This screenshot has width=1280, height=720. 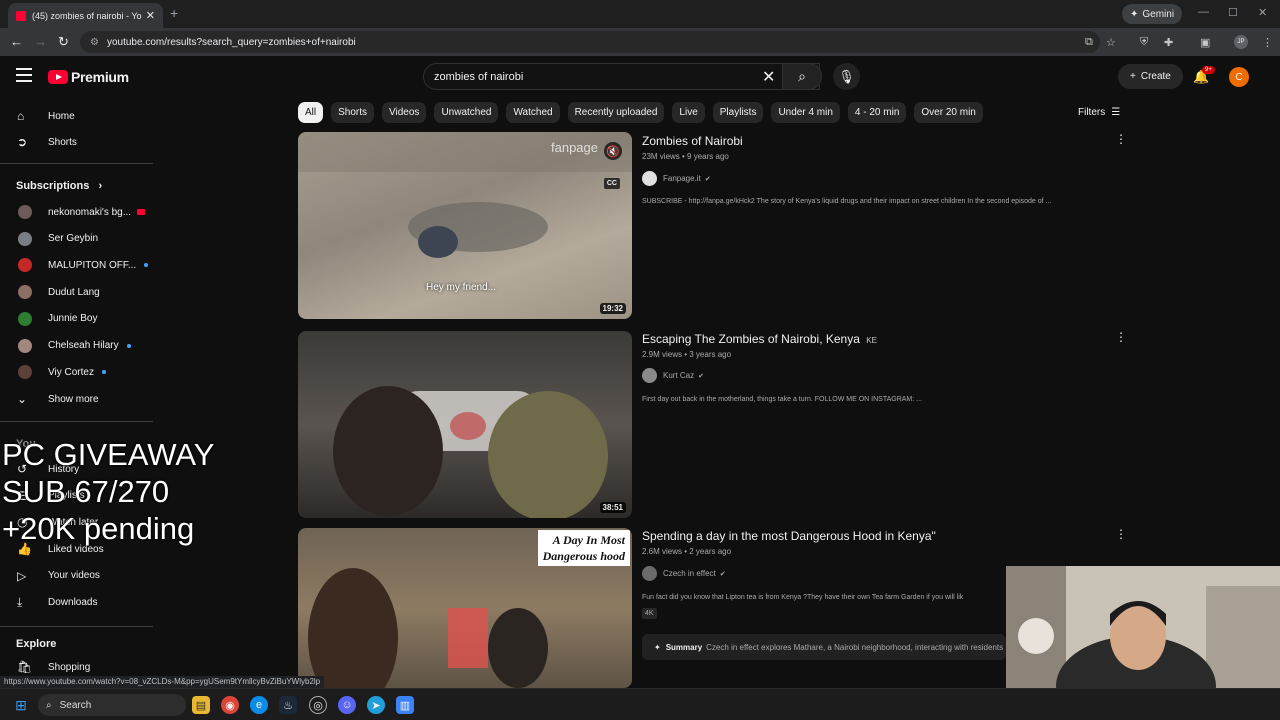 What do you see at coordinates (1089, 42) in the screenshot?
I see `install-app-icon: ⧉` at bounding box center [1089, 42].